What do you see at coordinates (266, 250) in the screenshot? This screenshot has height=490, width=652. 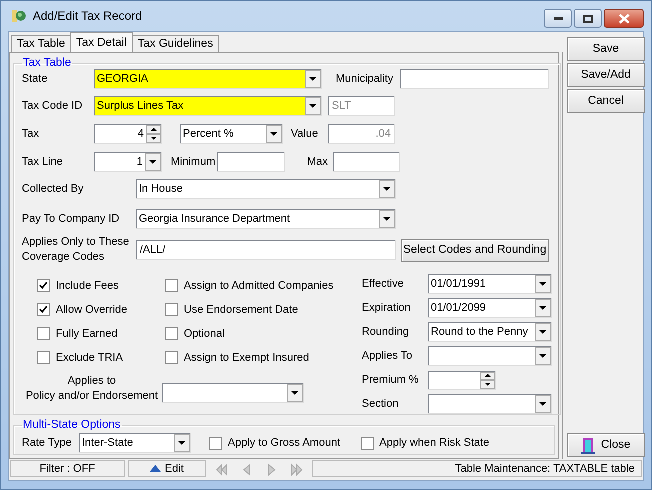 I see `coverage-codes-field: /ALL/` at bounding box center [266, 250].